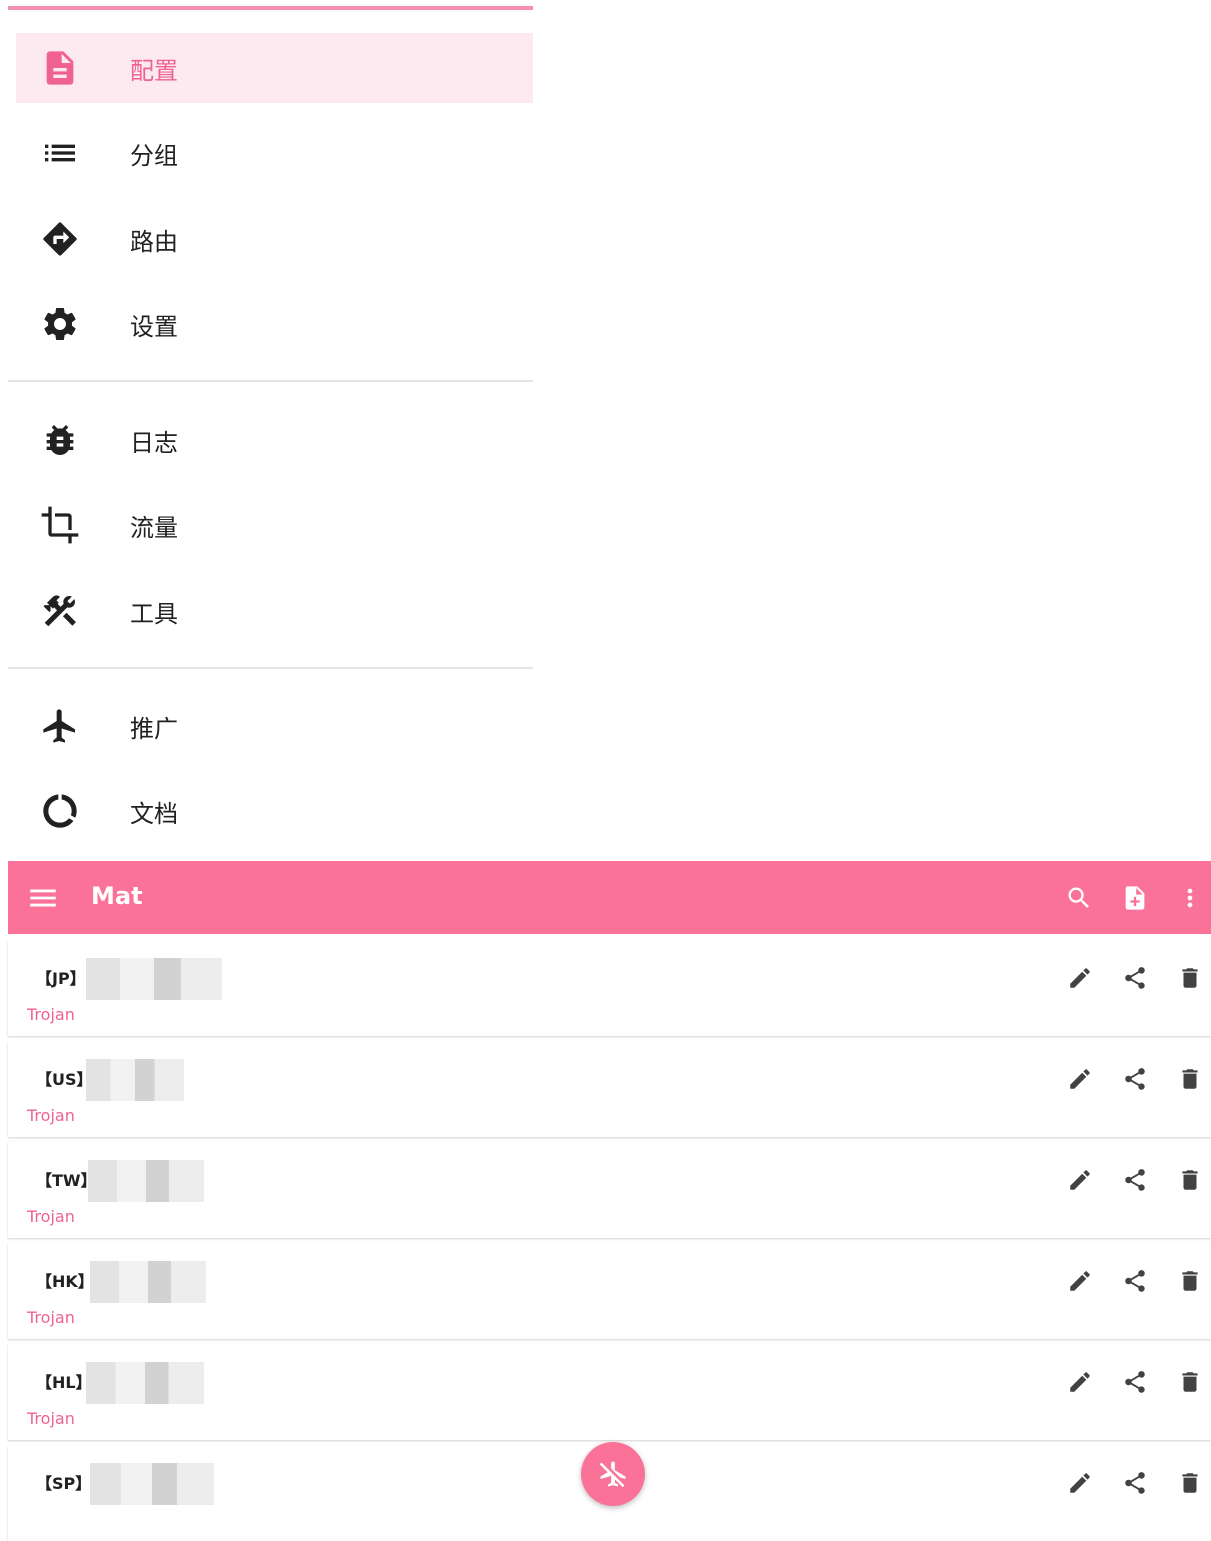  Describe the element at coordinates (154, 613) in the screenshot. I see `nav-label: 工具` at that location.